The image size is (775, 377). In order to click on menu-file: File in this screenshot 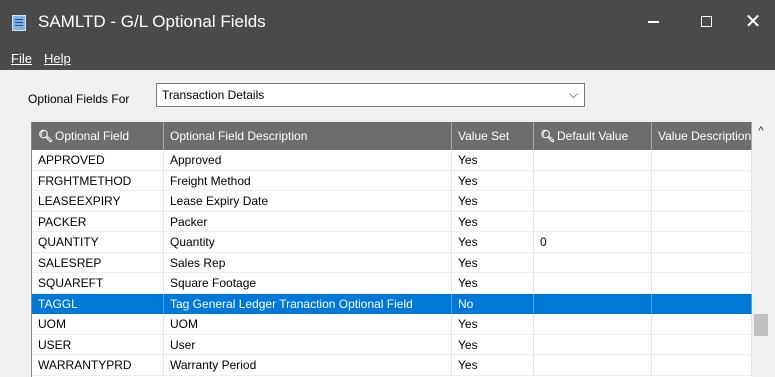, I will do `click(21, 58)`.